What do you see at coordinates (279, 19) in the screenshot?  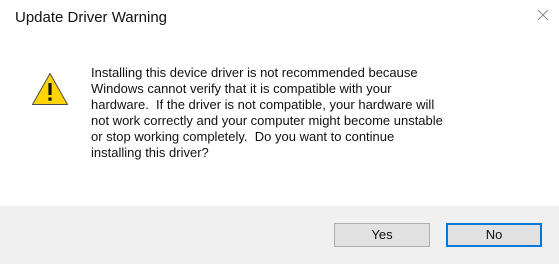 I see `title-bar: Update Driver Warning` at bounding box center [279, 19].